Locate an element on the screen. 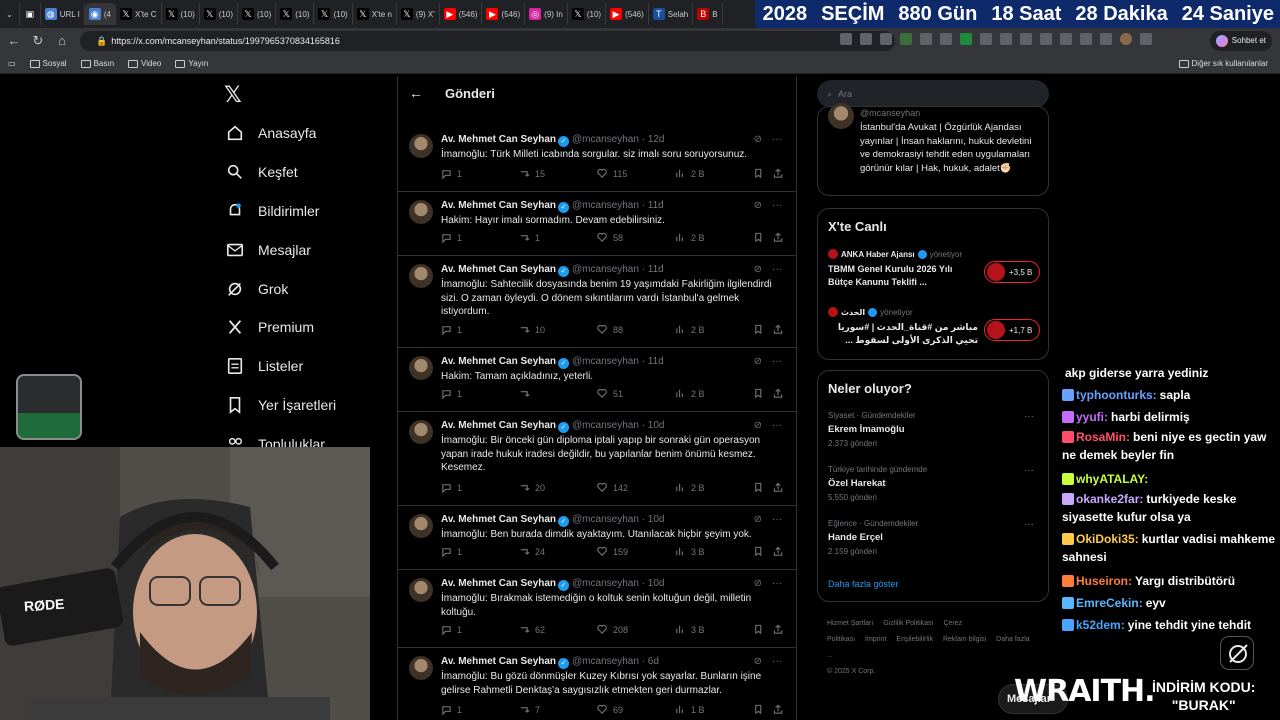  bookmark-folder-press: Basın is located at coordinates (97, 63).